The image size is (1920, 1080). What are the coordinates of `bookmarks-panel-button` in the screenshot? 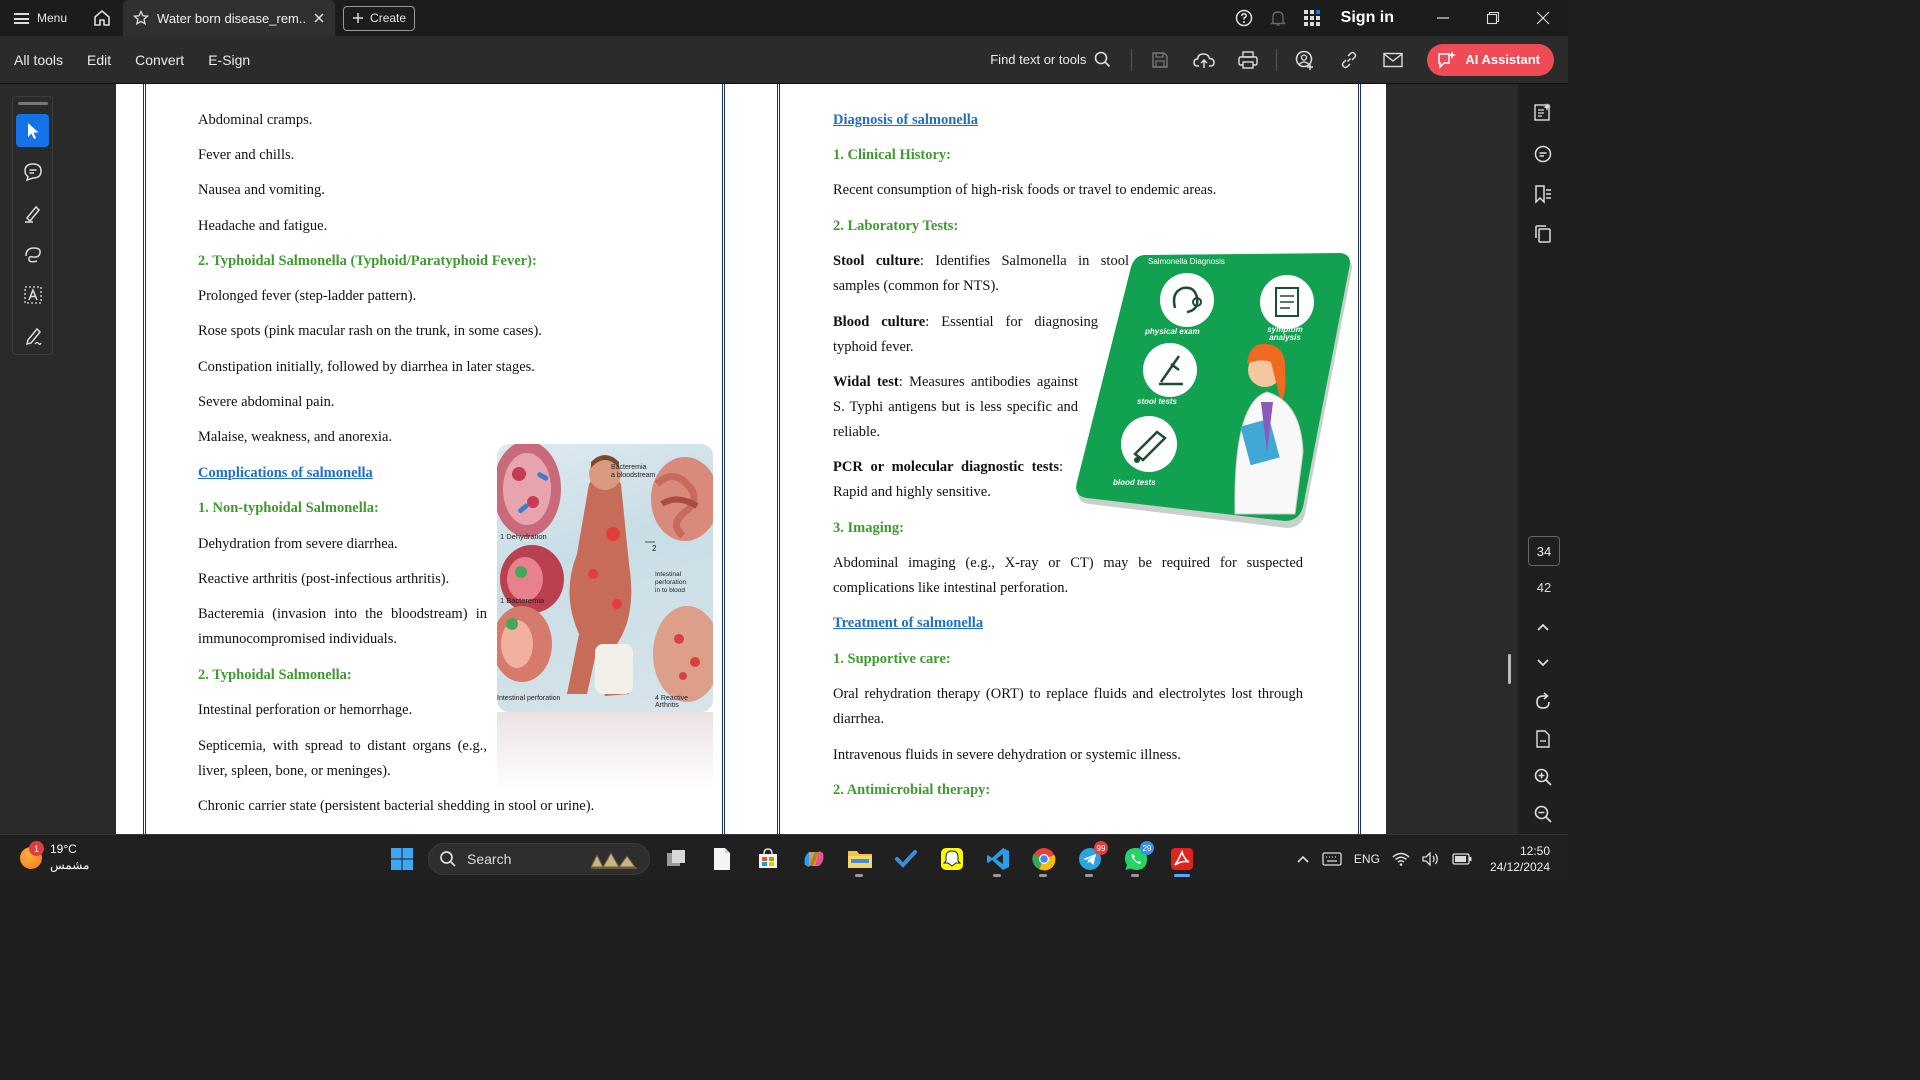 It's located at (1543, 194).